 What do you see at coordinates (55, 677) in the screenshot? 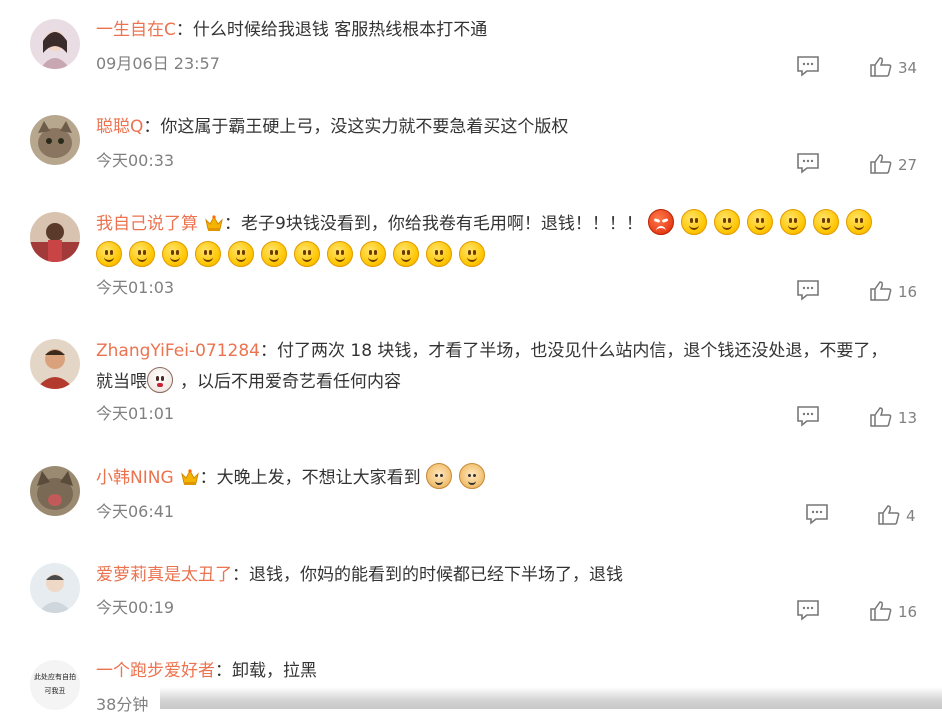
I see `avatar-caption: 此处应有自拍` at bounding box center [55, 677].